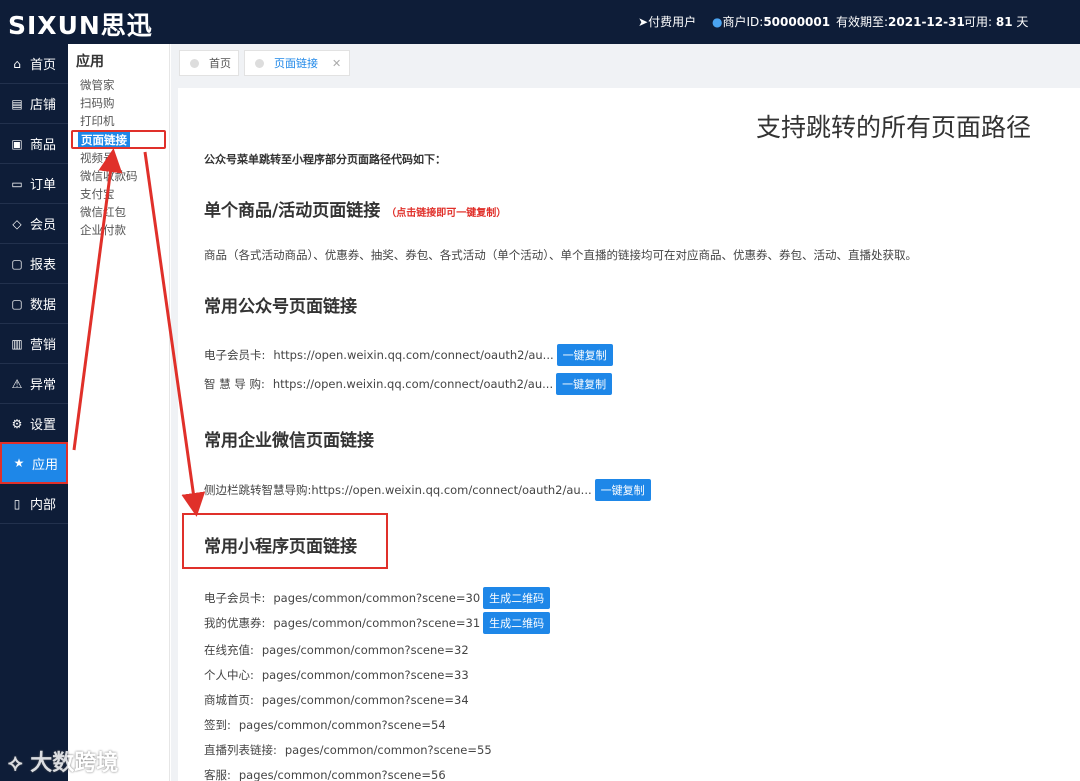 Image resolution: width=1080 pixels, height=781 pixels. What do you see at coordinates (17, 183) in the screenshot?
I see `order-icon: ▭` at bounding box center [17, 183].